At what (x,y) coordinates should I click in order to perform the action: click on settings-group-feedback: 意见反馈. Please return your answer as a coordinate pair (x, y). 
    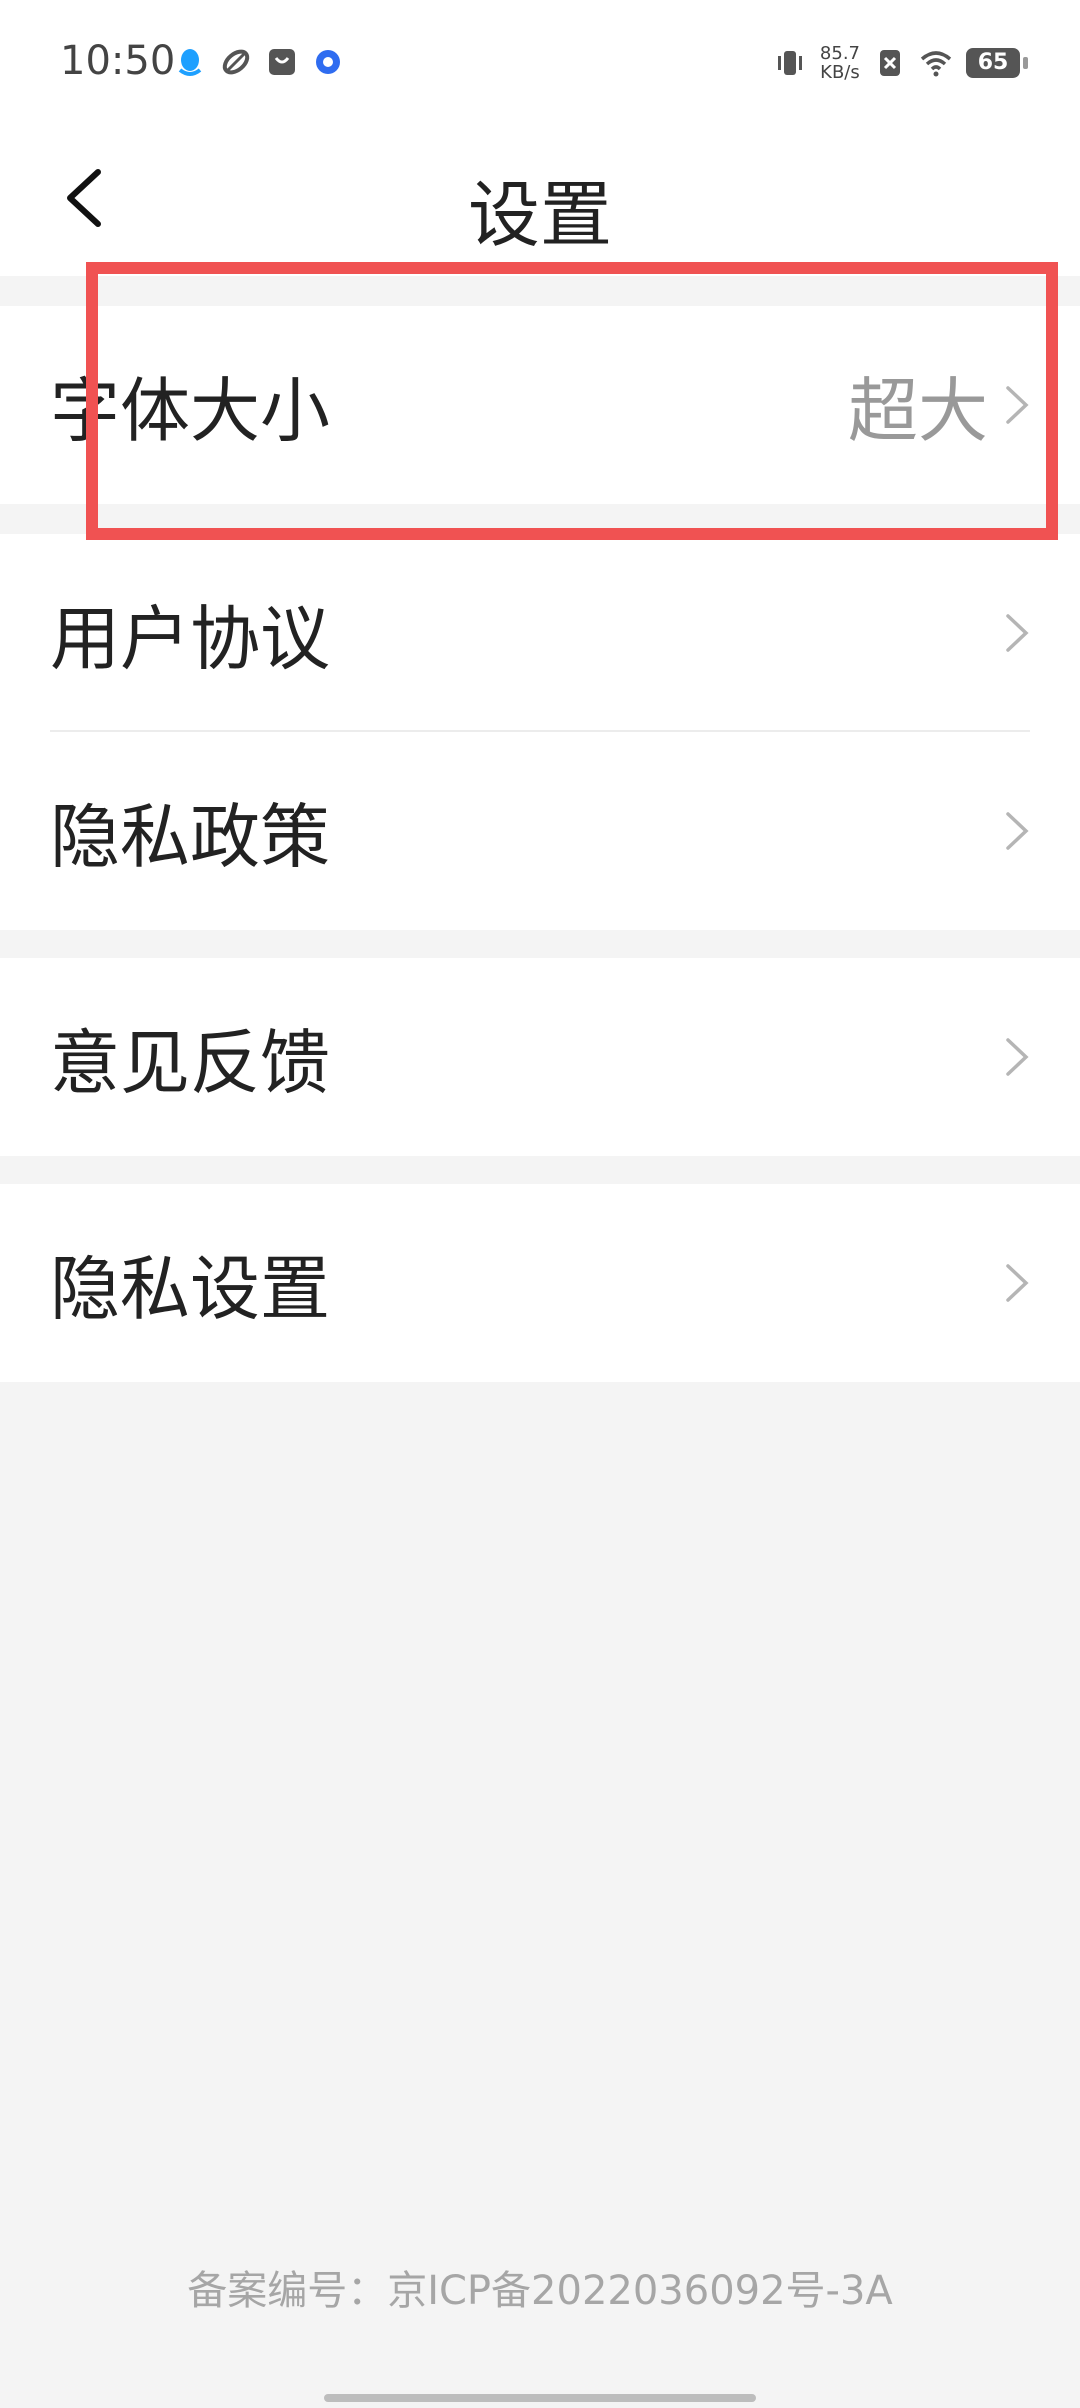
    Looking at the image, I should click on (540, 1057).